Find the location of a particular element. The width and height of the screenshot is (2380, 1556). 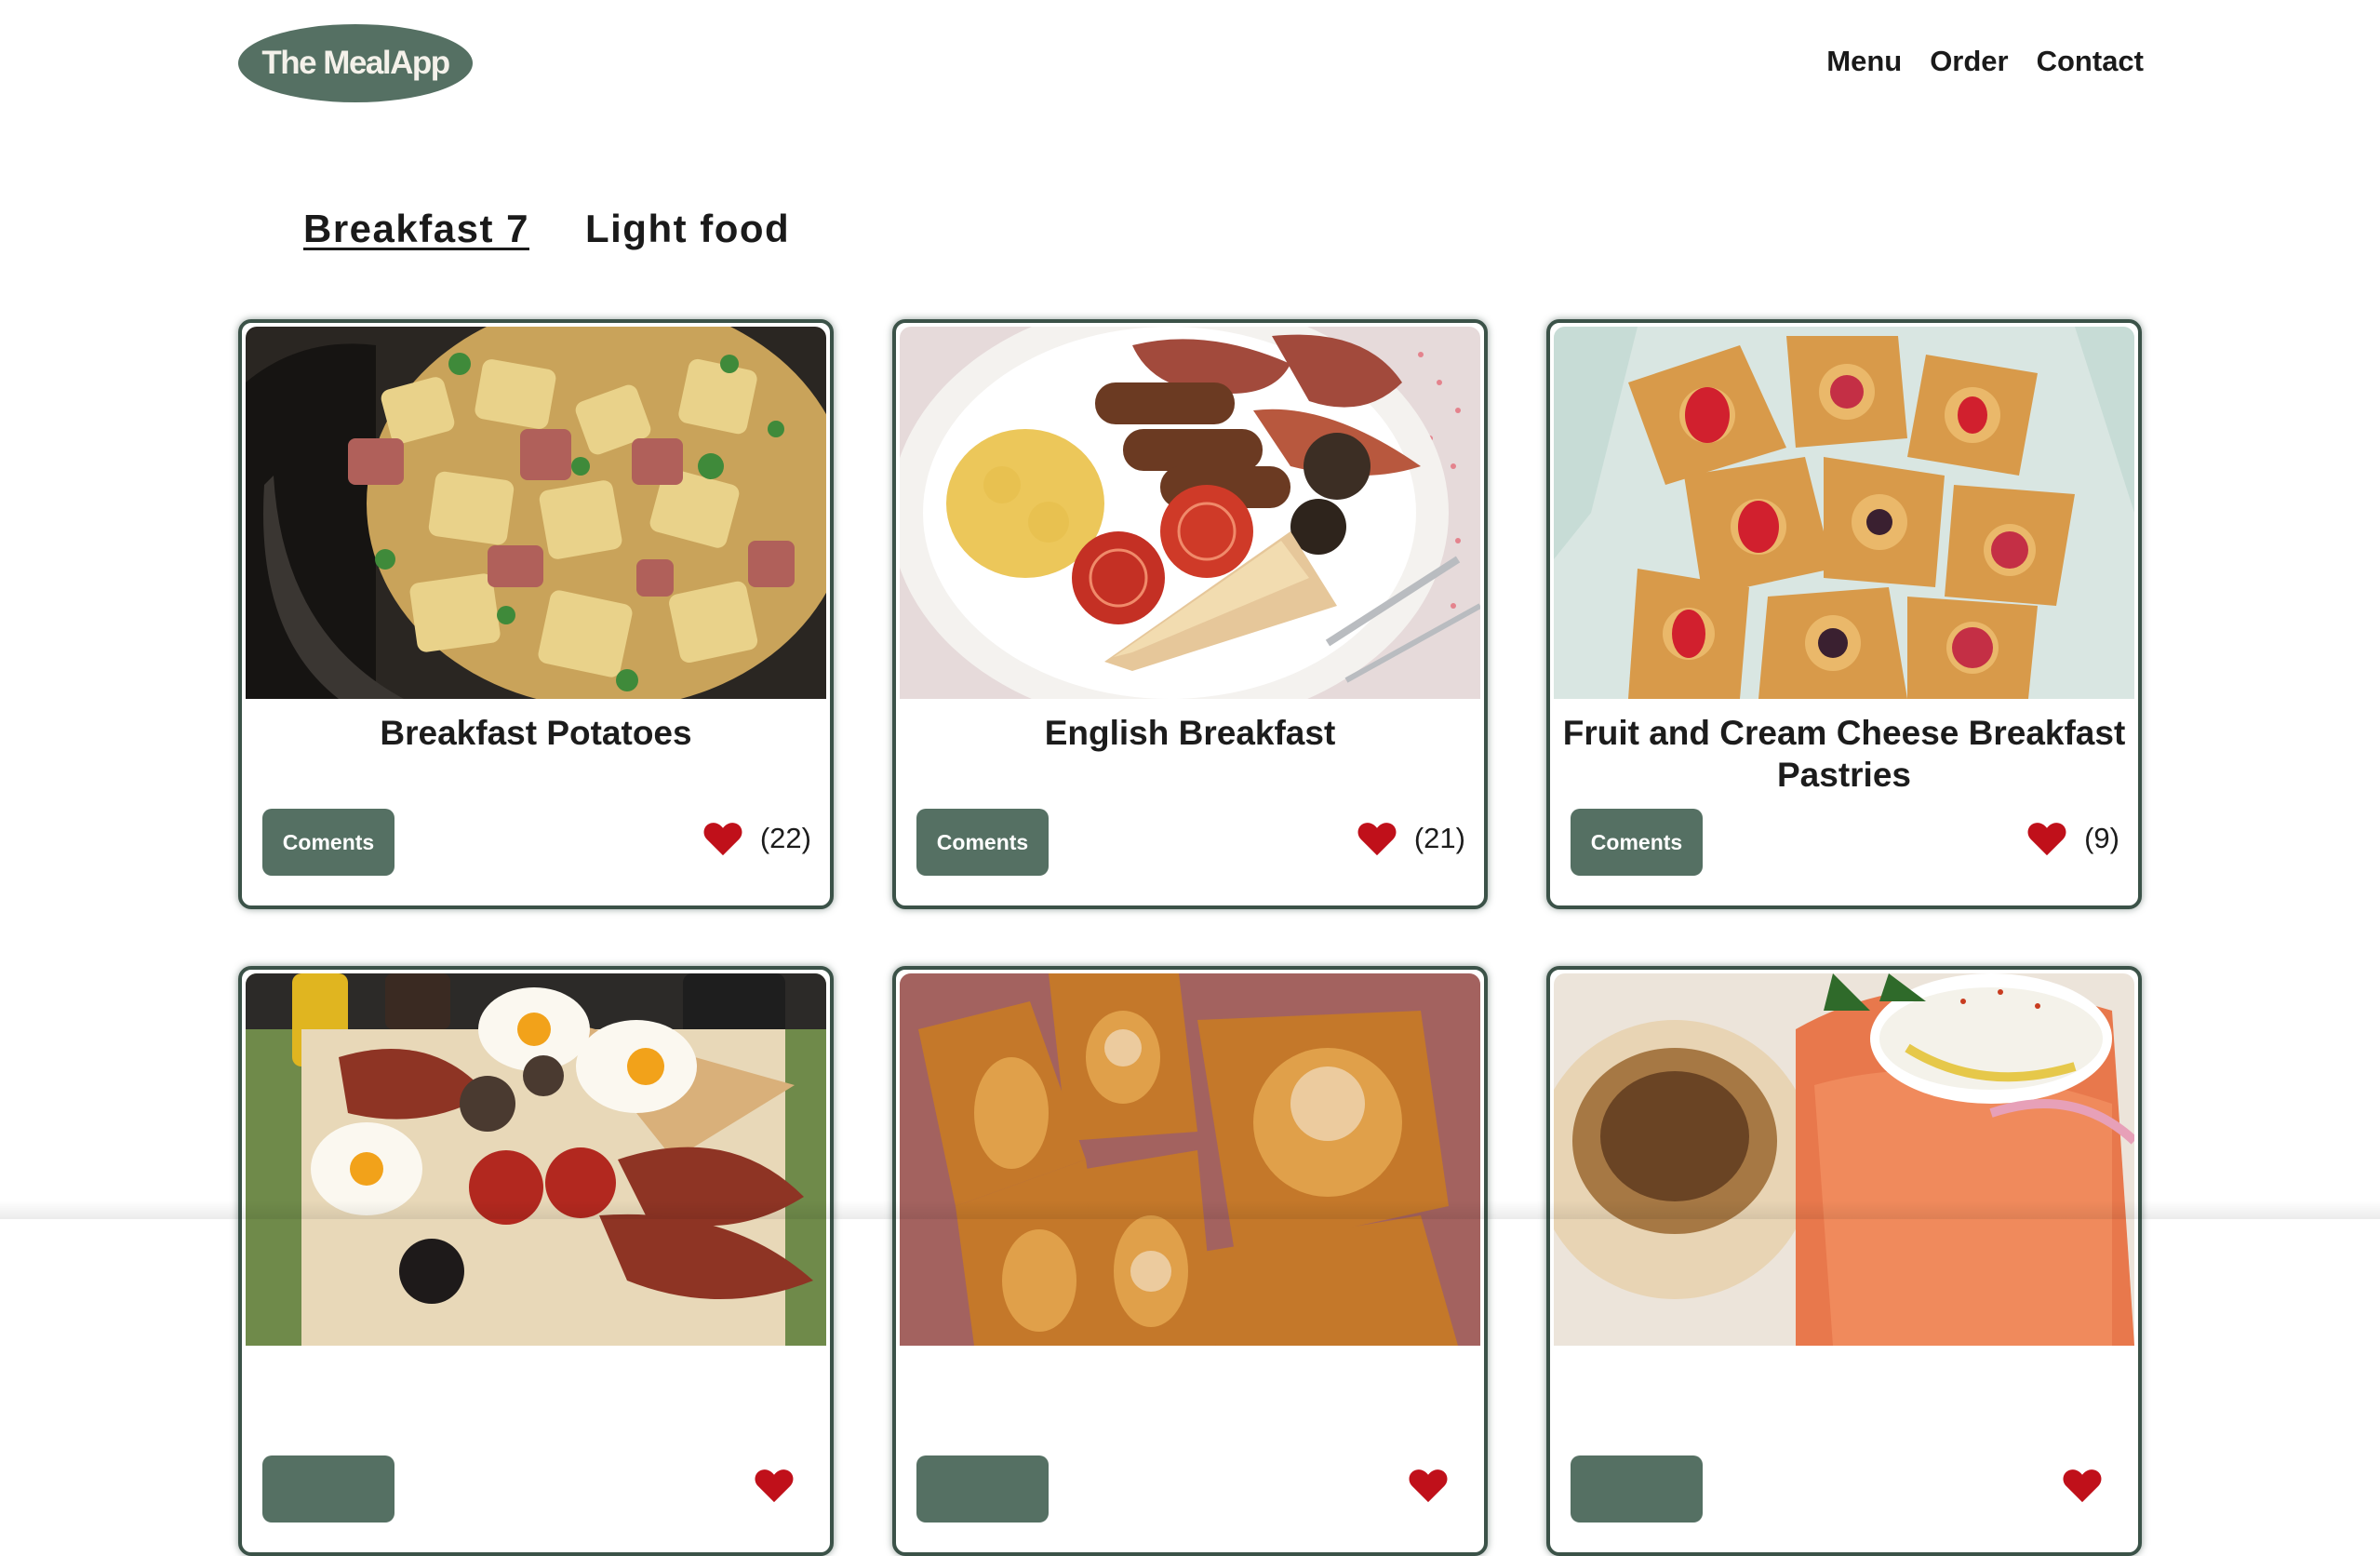

meal-card: English Breakfast Coments (21) is located at coordinates (1190, 614).